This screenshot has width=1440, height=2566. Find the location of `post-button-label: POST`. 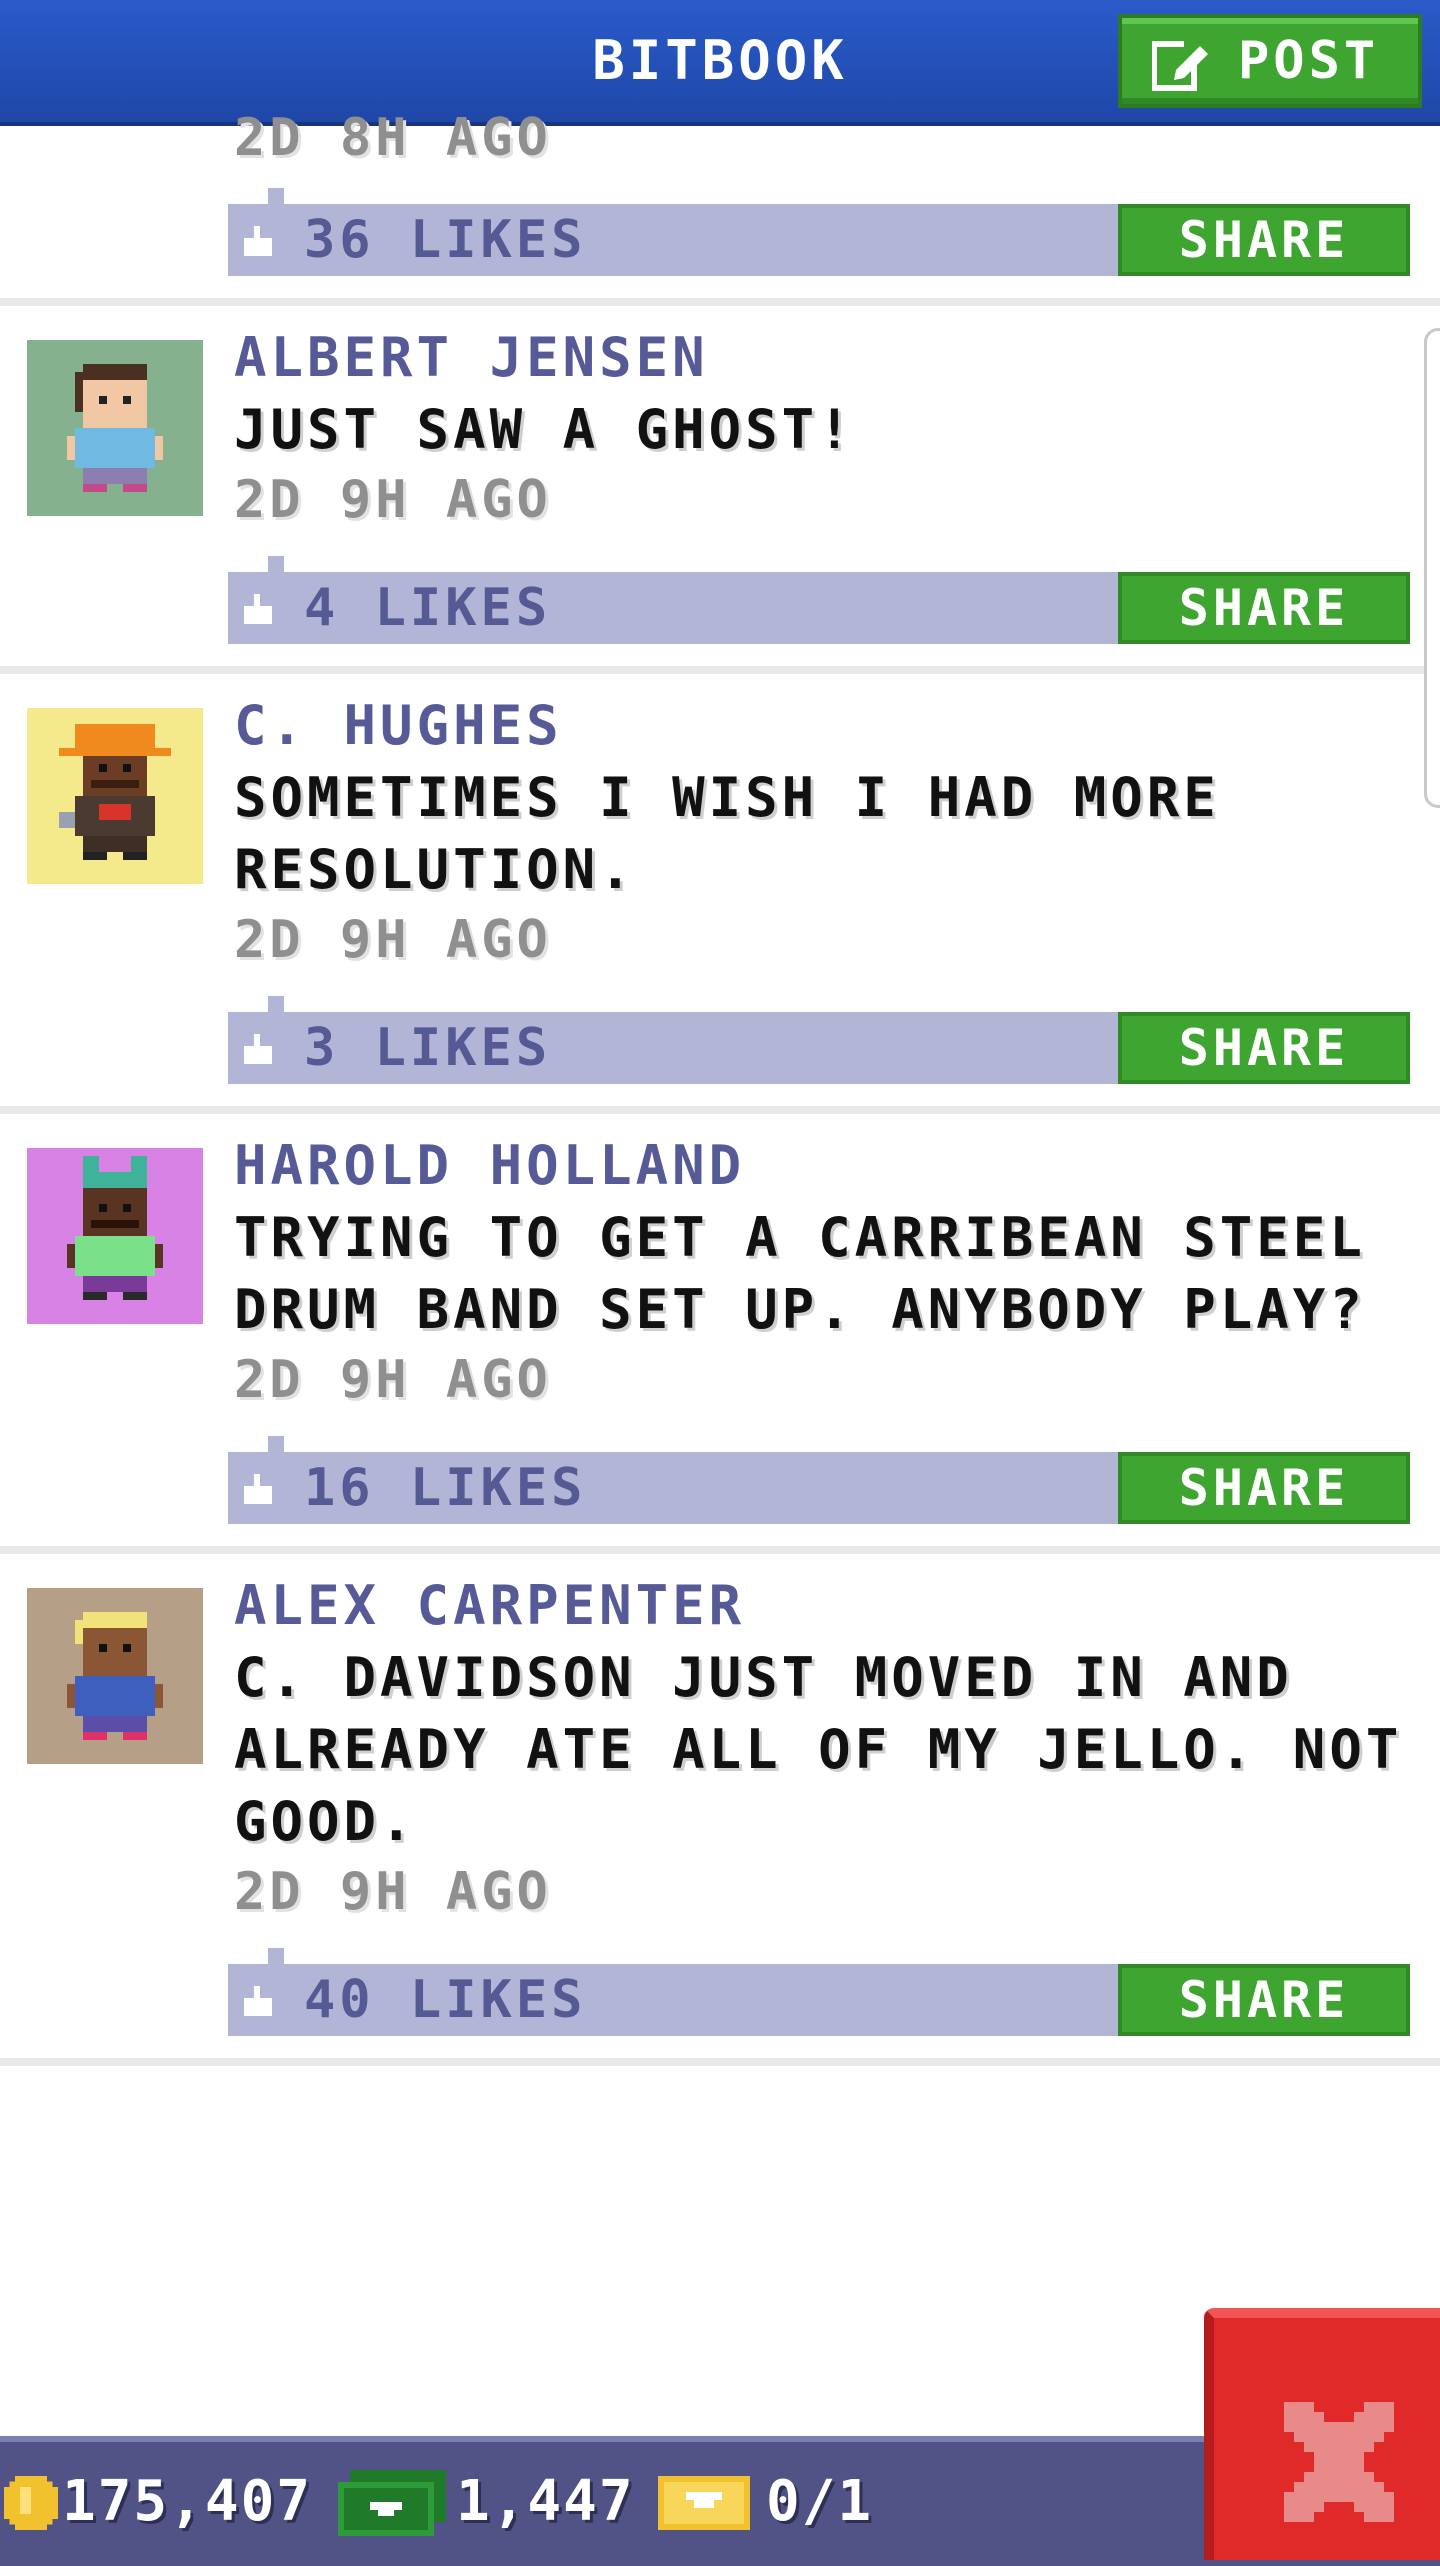

post-button-label: POST is located at coordinates (1309, 61).